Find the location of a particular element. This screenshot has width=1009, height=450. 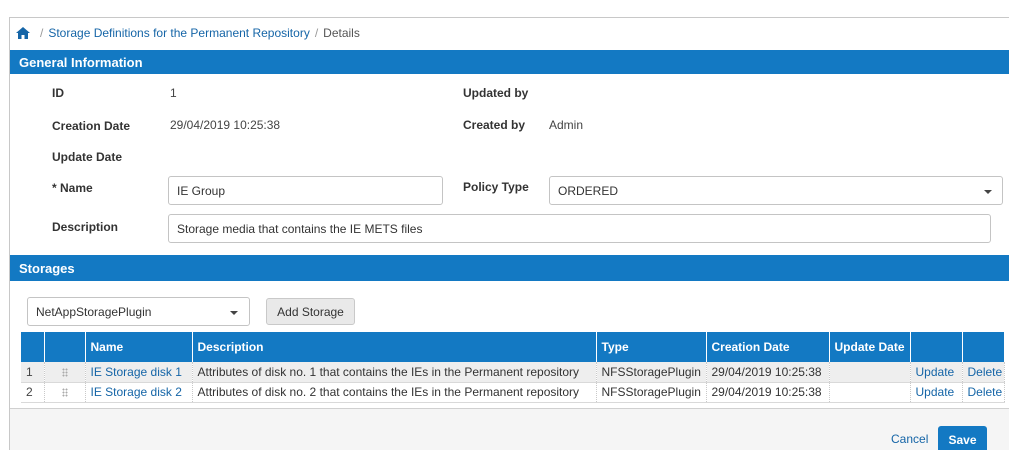

column-header-name: Name is located at coordinates (139, 347).